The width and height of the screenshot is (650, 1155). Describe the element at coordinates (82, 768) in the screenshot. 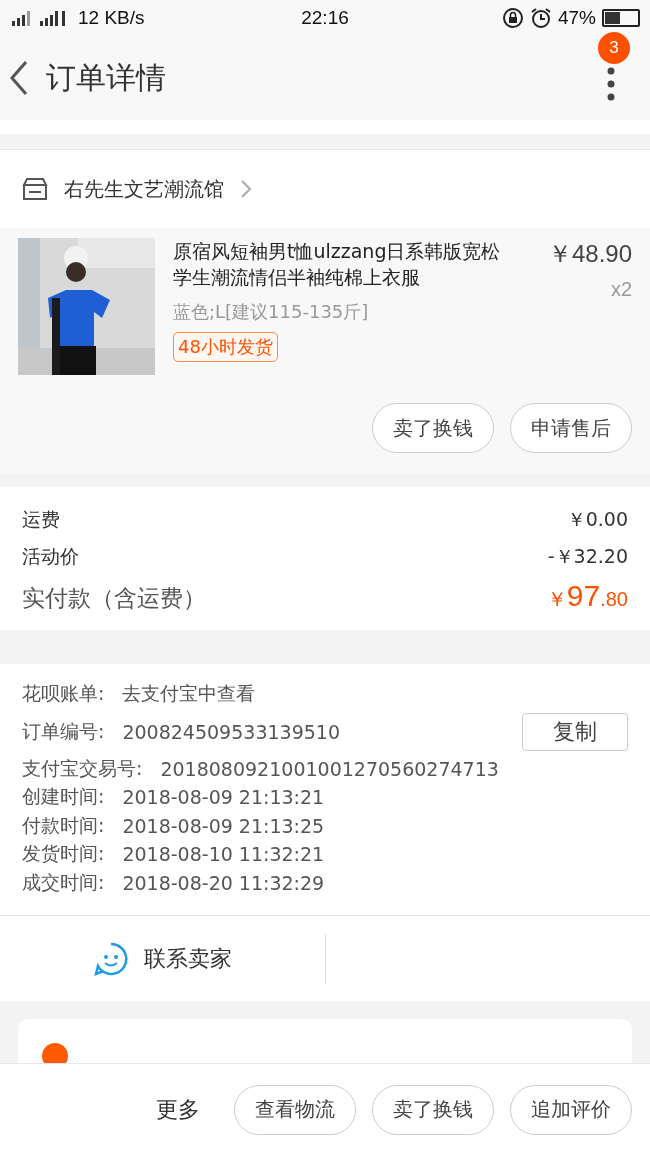

I see `info-label: 支付宝交易号:` at that location.